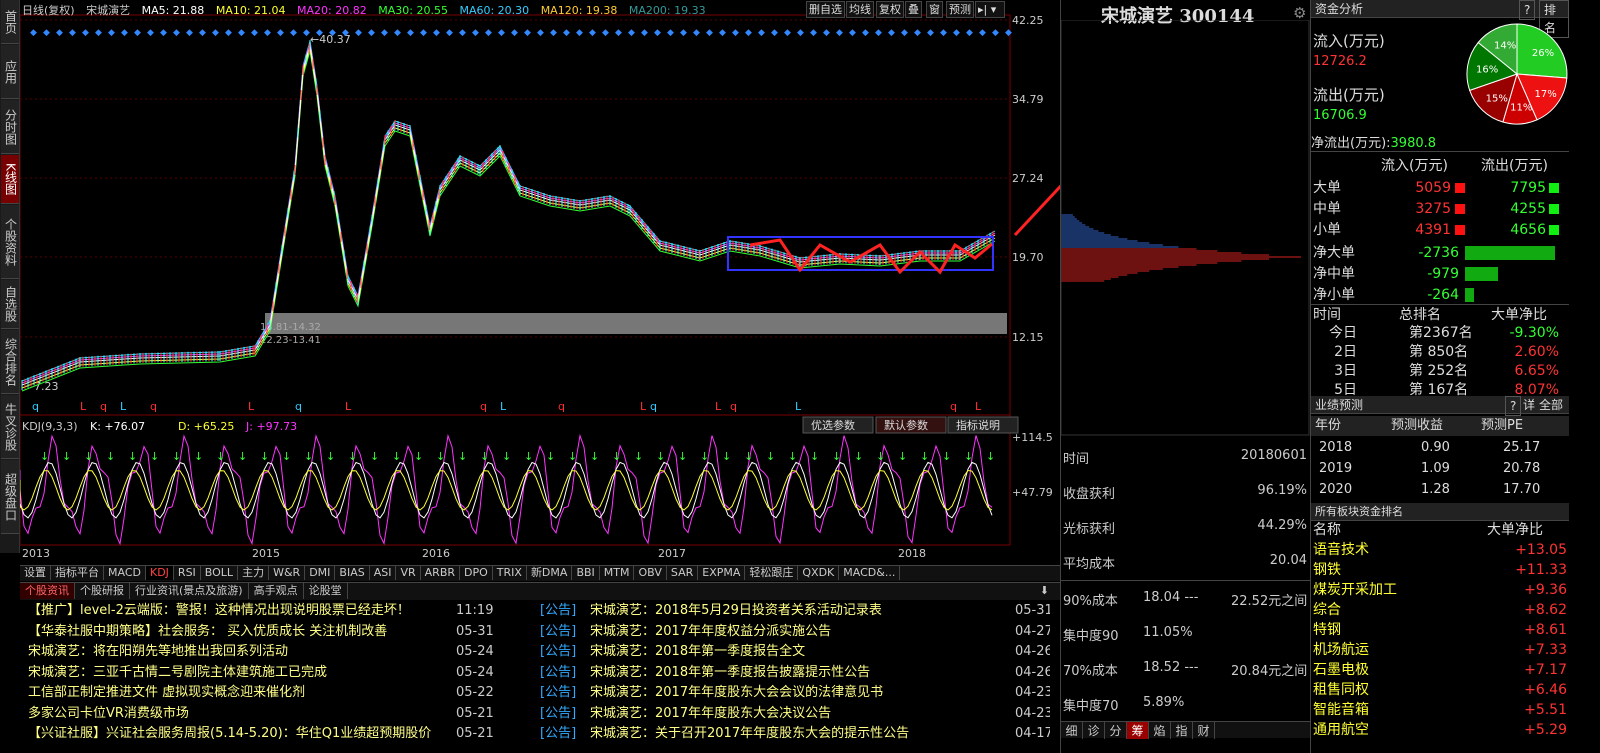 The height and width of the screenshot is (753, 1600). I want to click on sector-row: 通用航空 +5.29, so click(1440, 730).